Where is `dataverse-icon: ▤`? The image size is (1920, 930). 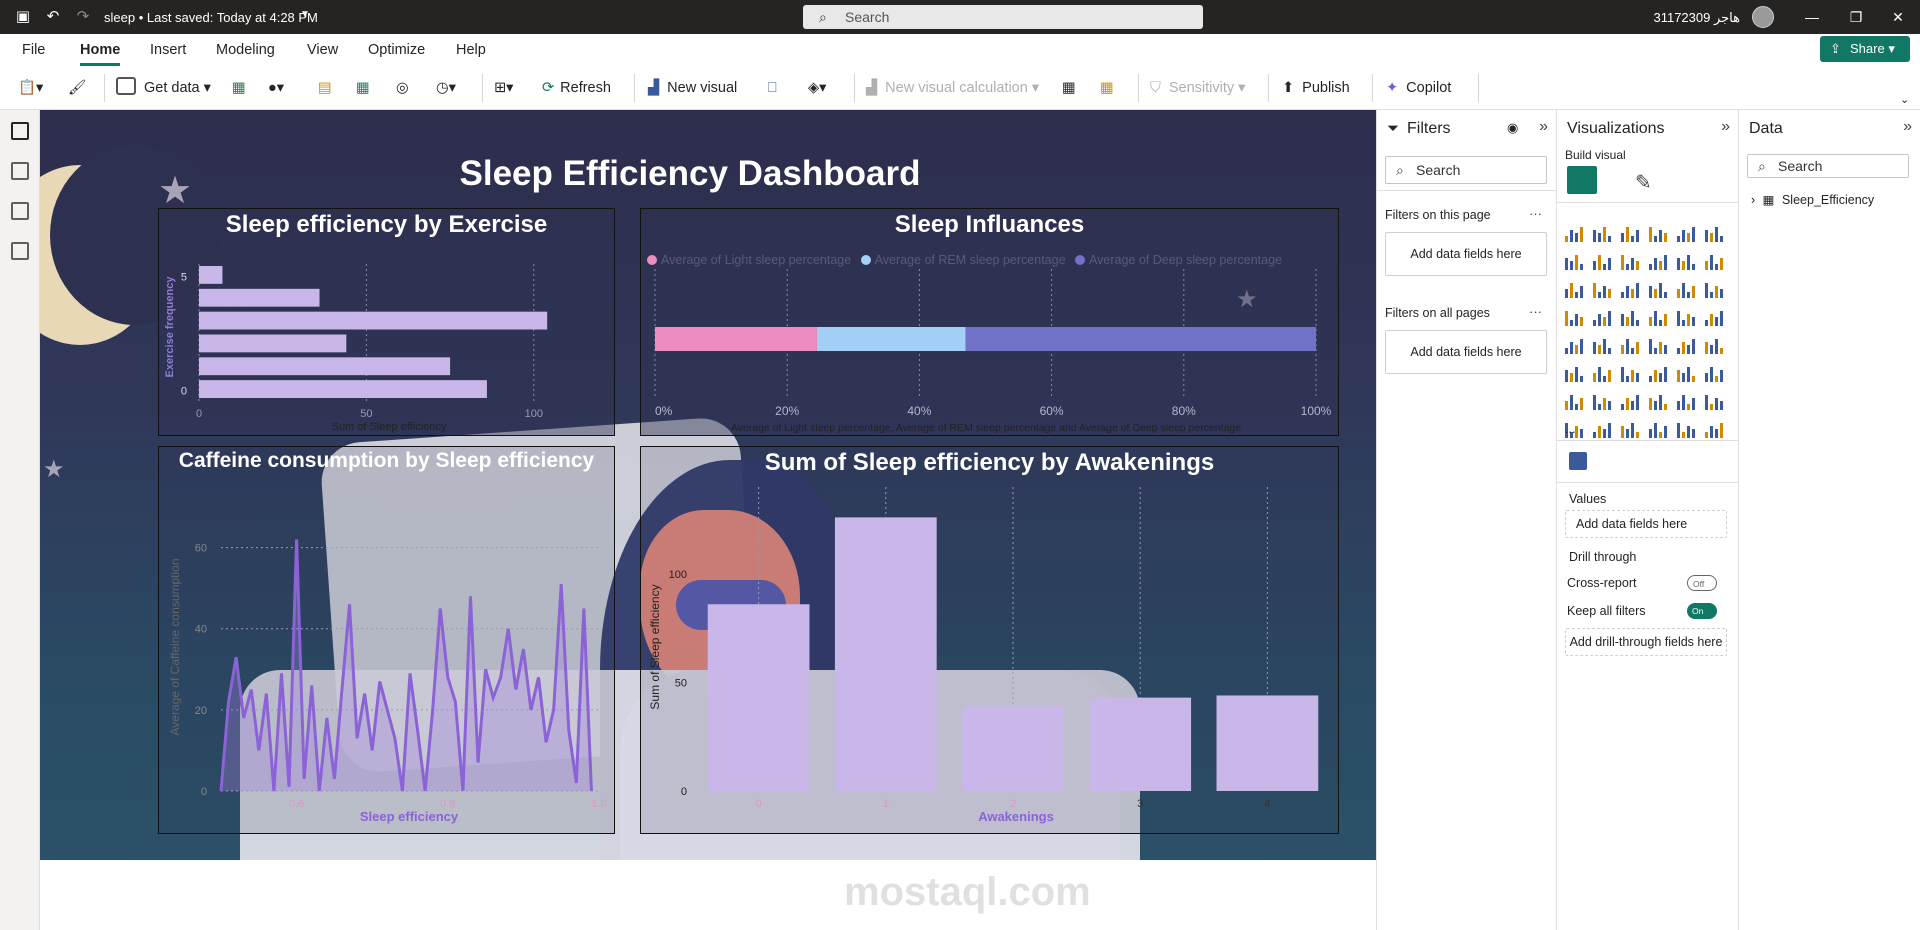 dataverse-icon: ▤ is located at coordinates (325, 88).